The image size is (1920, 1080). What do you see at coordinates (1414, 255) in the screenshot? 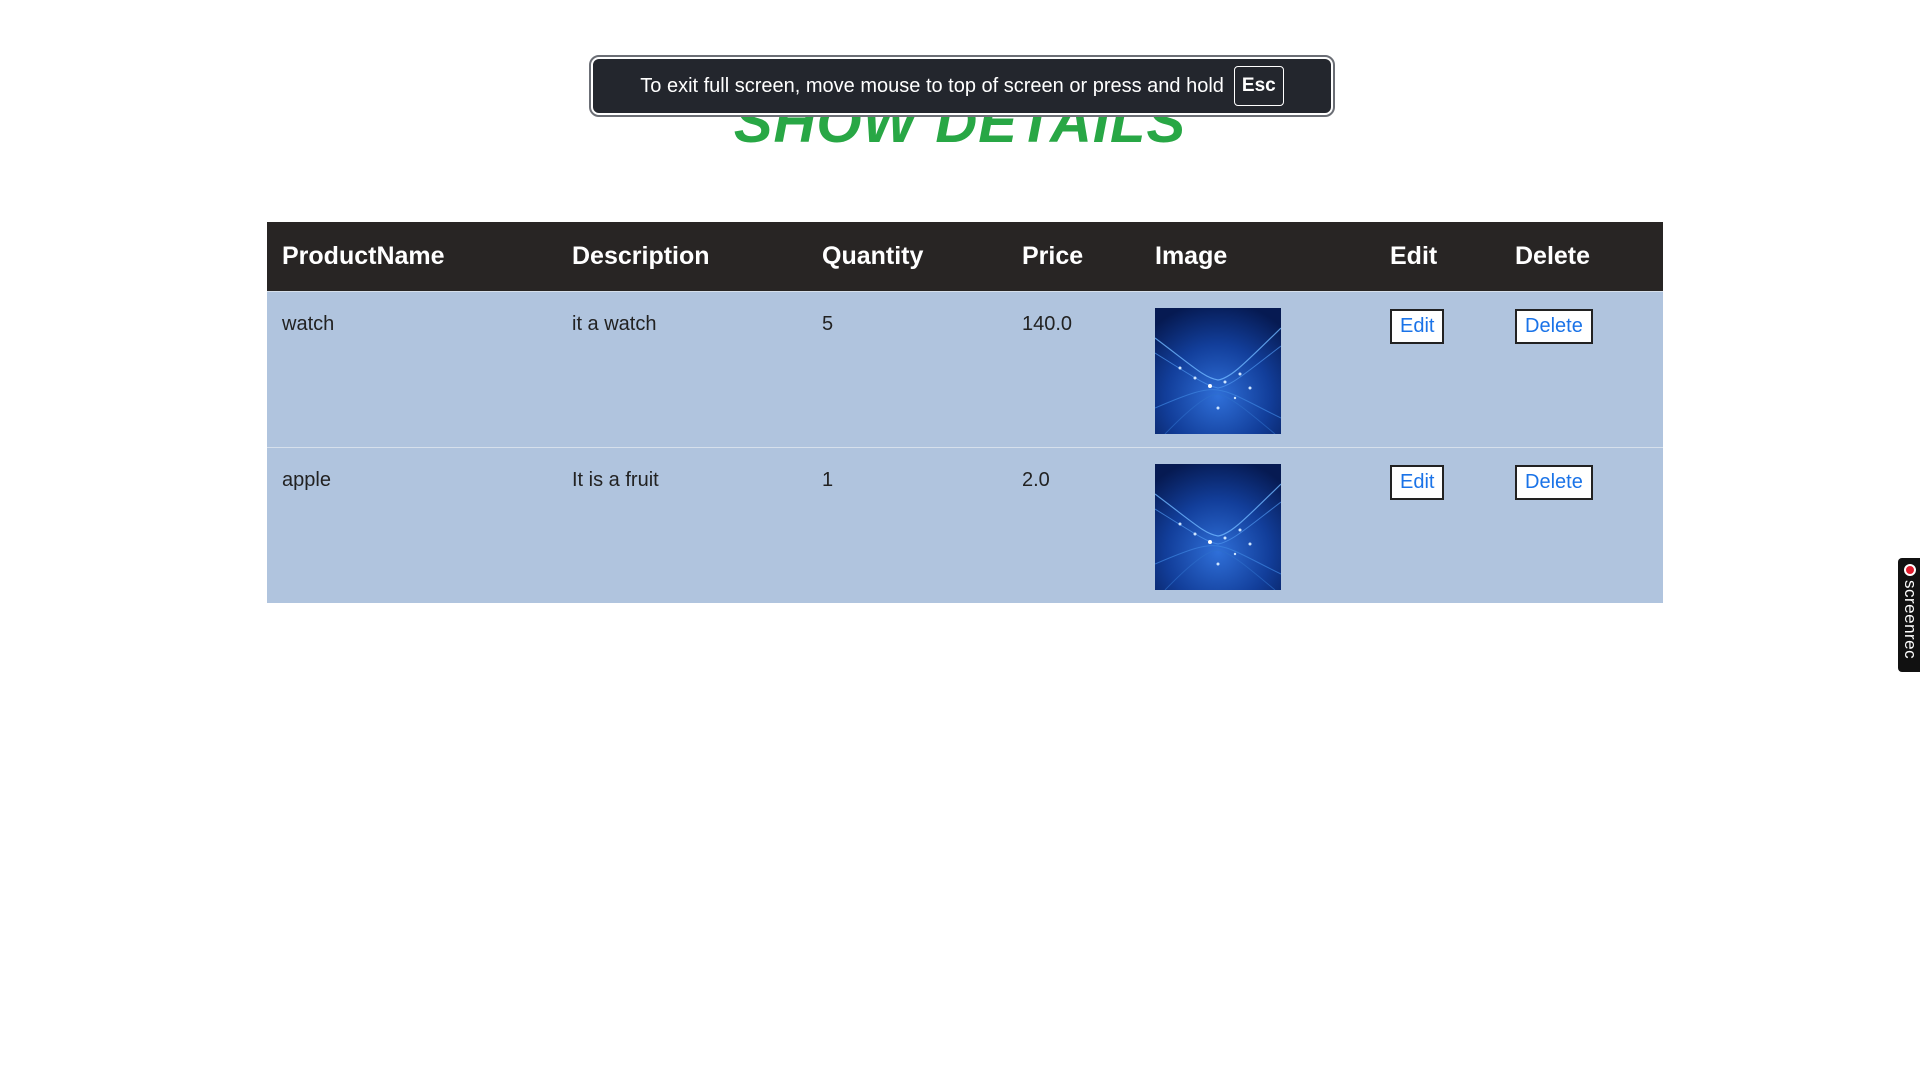
I see `column-header-edit: Edit` at bounding box center [1414, 255].